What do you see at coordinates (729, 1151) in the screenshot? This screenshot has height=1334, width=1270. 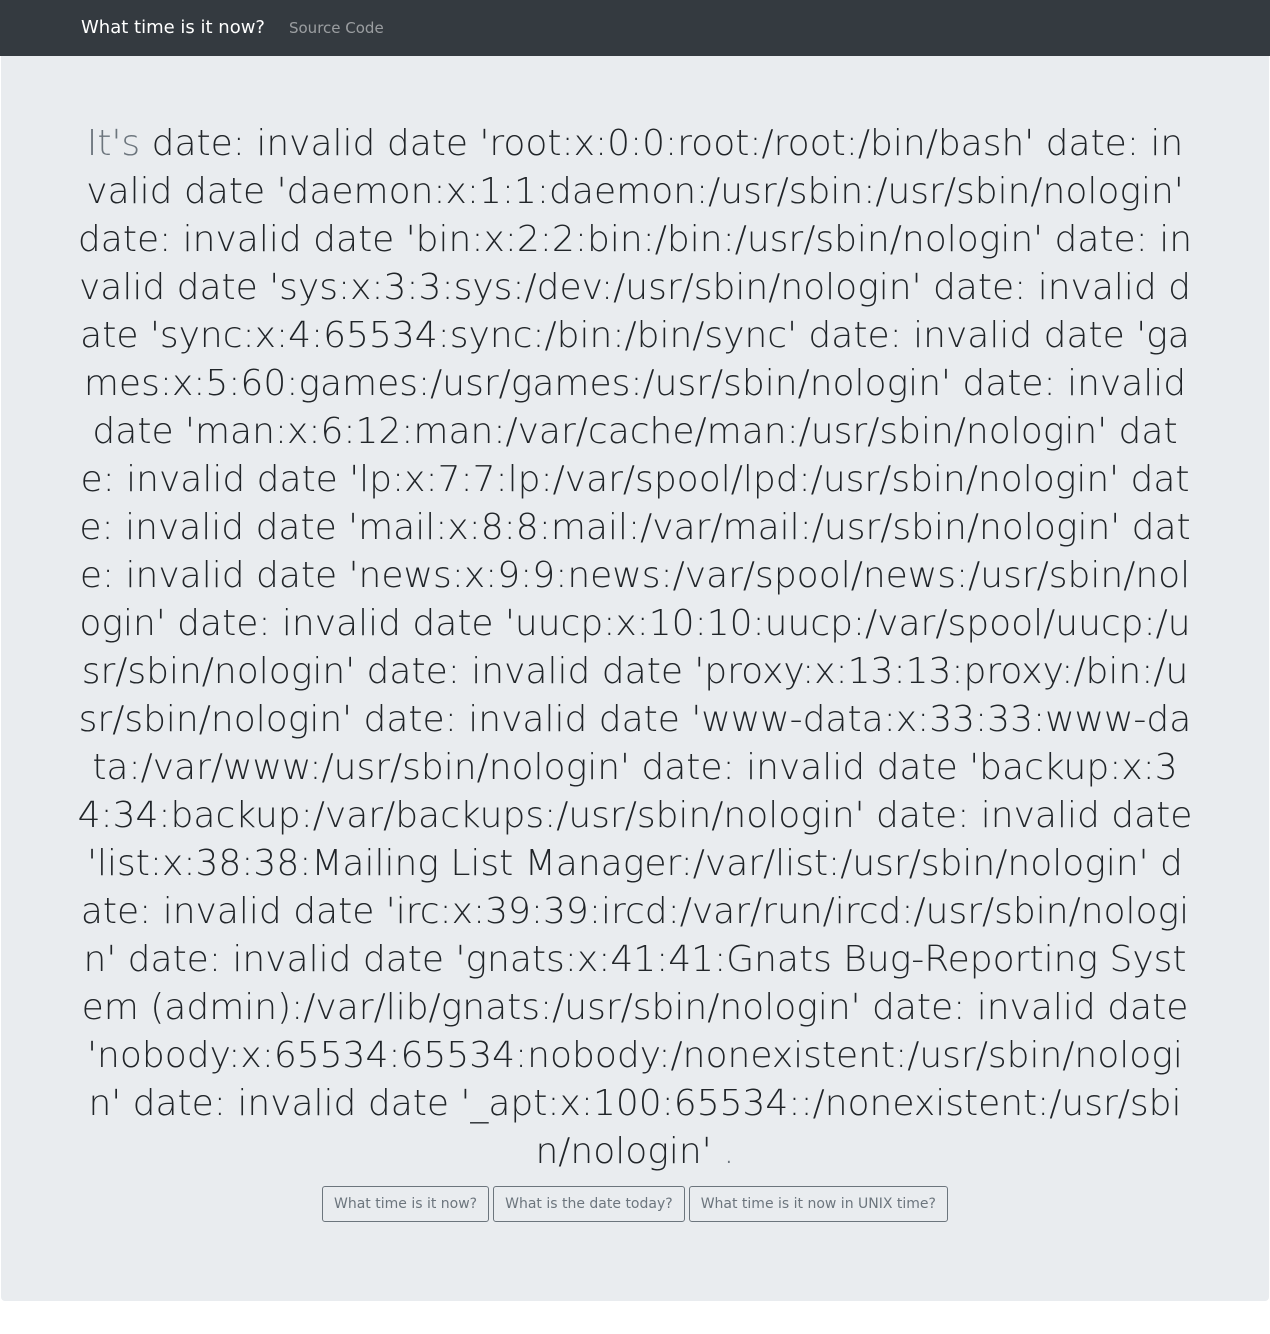 I see `result-suffix: .` at bounding box center [729, 1151].